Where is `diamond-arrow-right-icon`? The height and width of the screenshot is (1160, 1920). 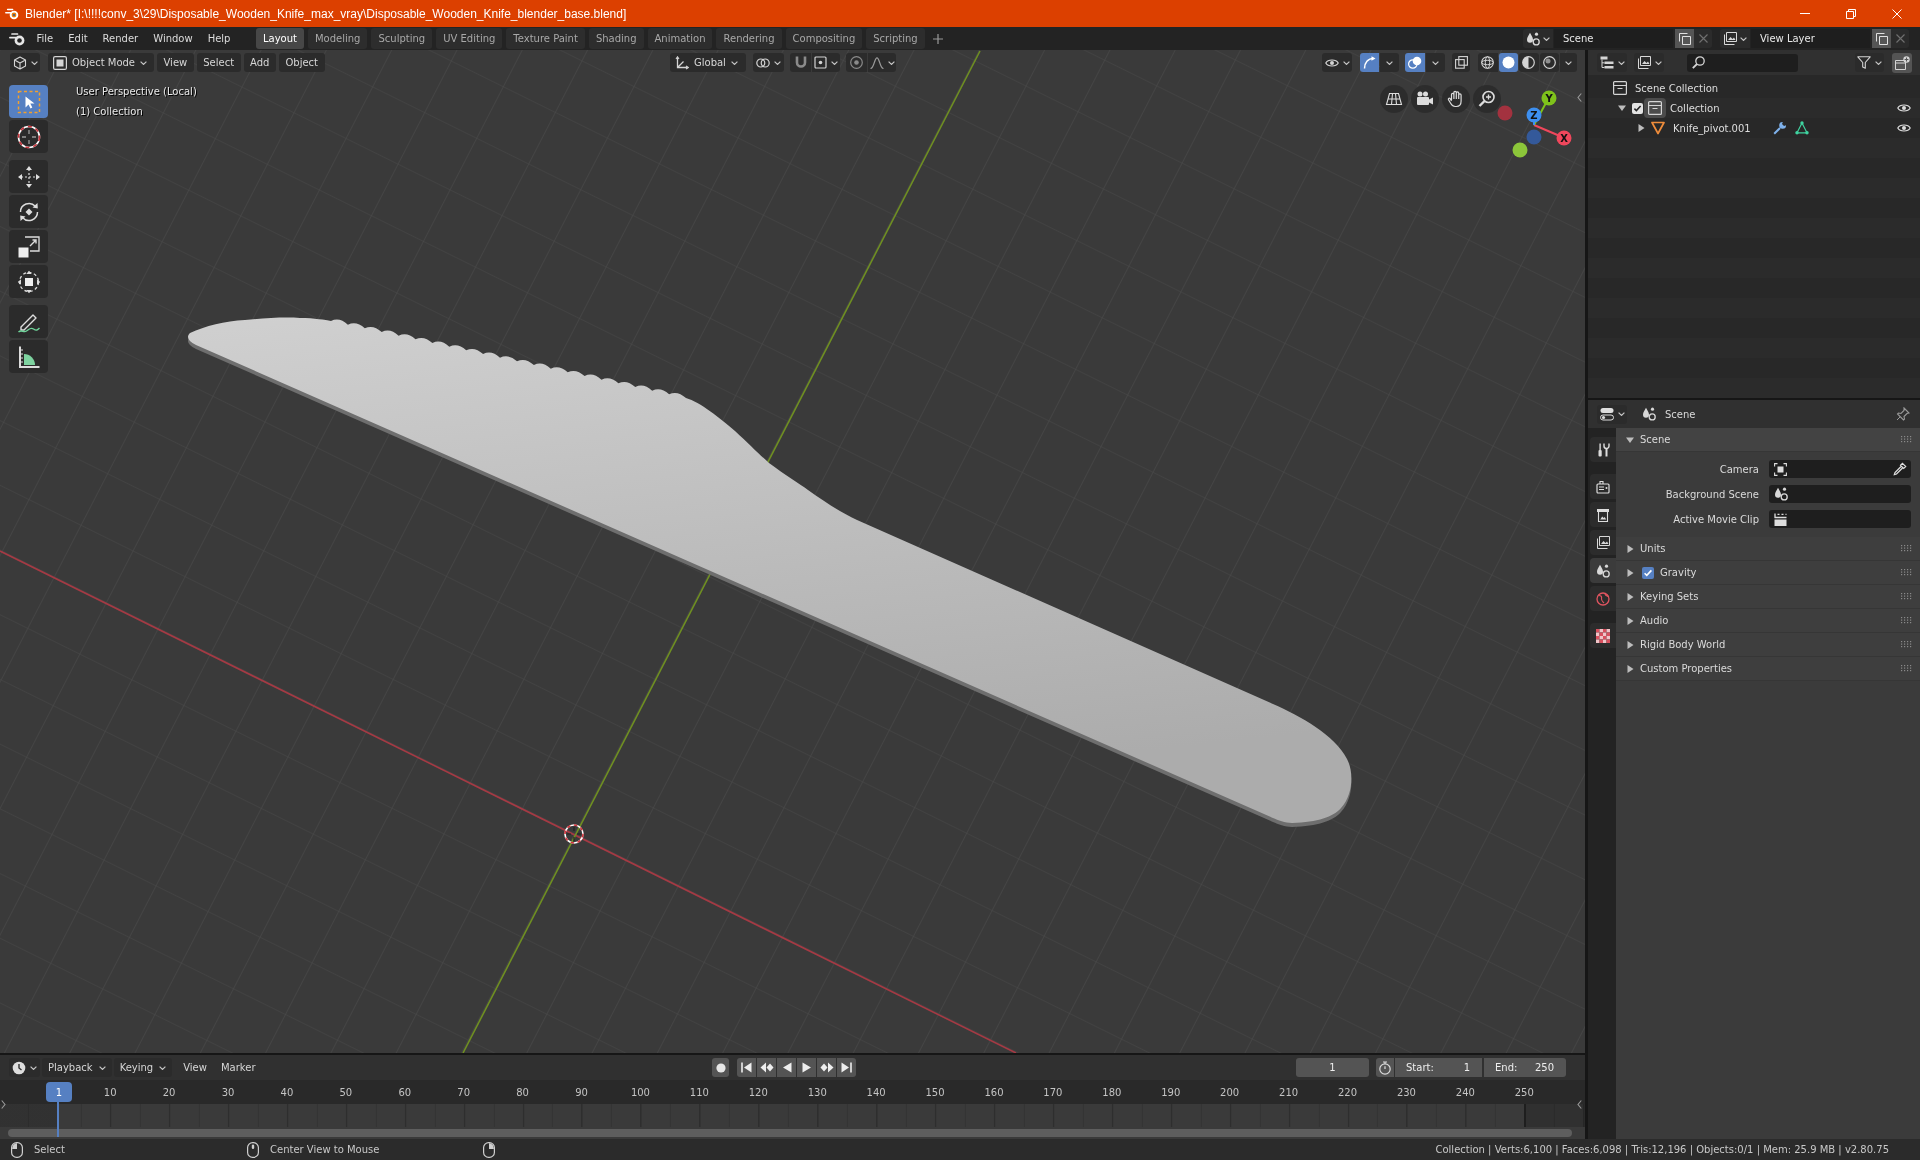 diamond-arrow-right-icon is located at coordinates (826, 1067).